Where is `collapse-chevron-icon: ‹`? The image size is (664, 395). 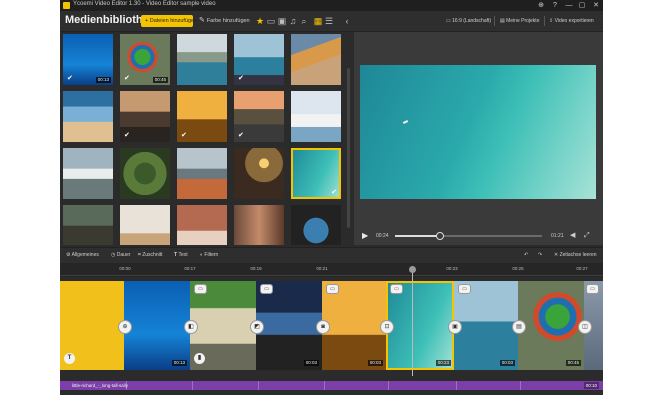 collapse-chevron-icon: ‹ is located at coordinates (347, 21).